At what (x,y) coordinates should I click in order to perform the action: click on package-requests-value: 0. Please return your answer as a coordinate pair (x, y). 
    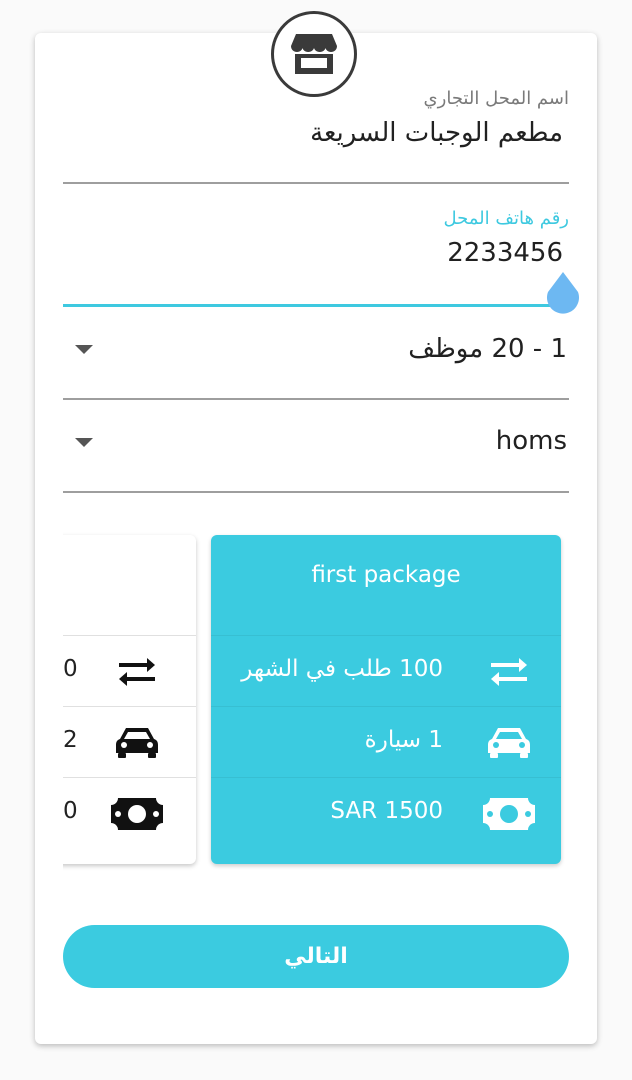
    Looking at the image, I should click on (70, 669).